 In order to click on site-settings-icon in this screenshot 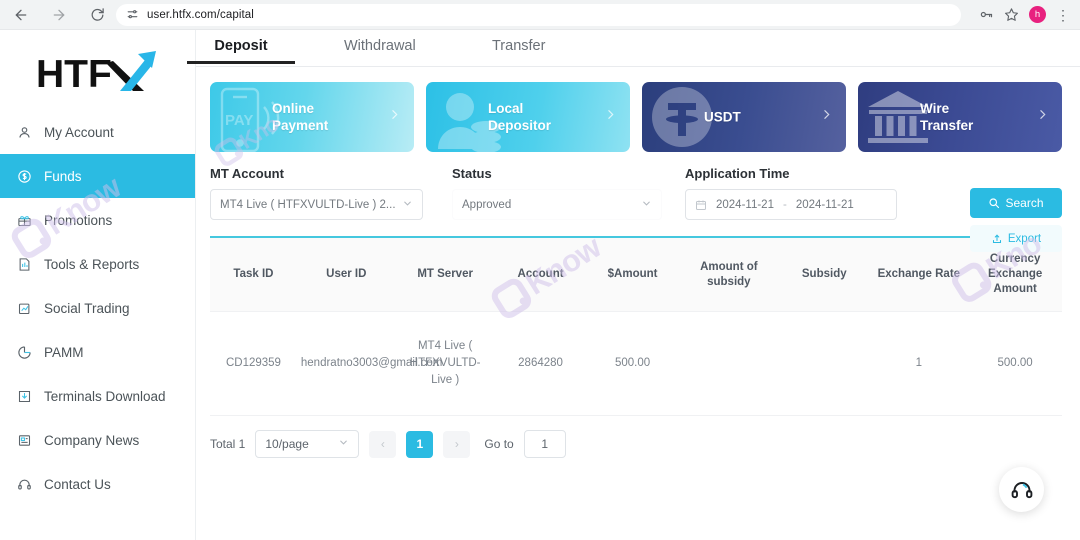, I will do `click(132, 14)`.